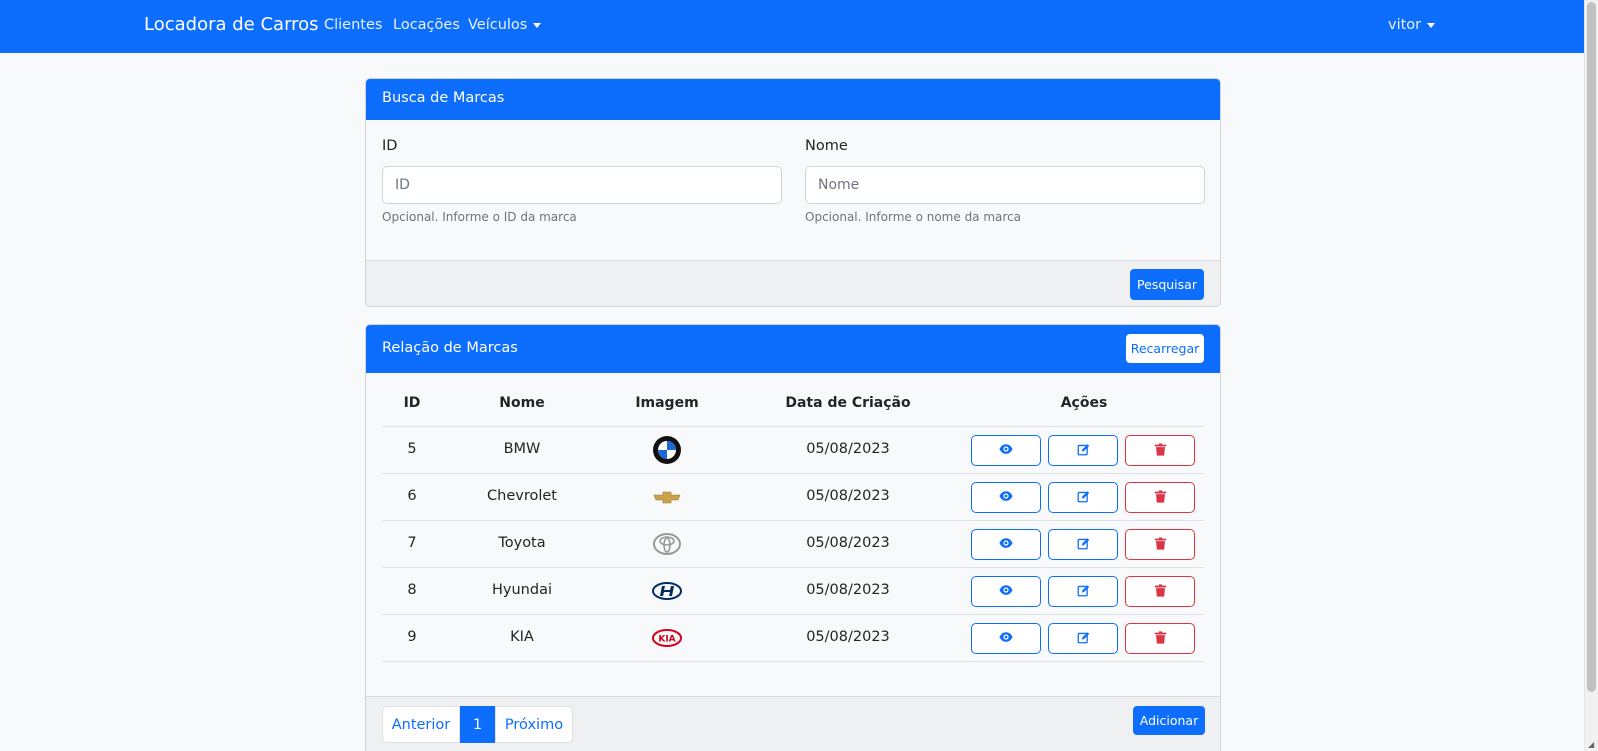 The width and height of the screenshot is (1598, 751). Describe the element at coordinates (522, 590) in the screenshot. I see `cell-name: Hyundai` at that location.